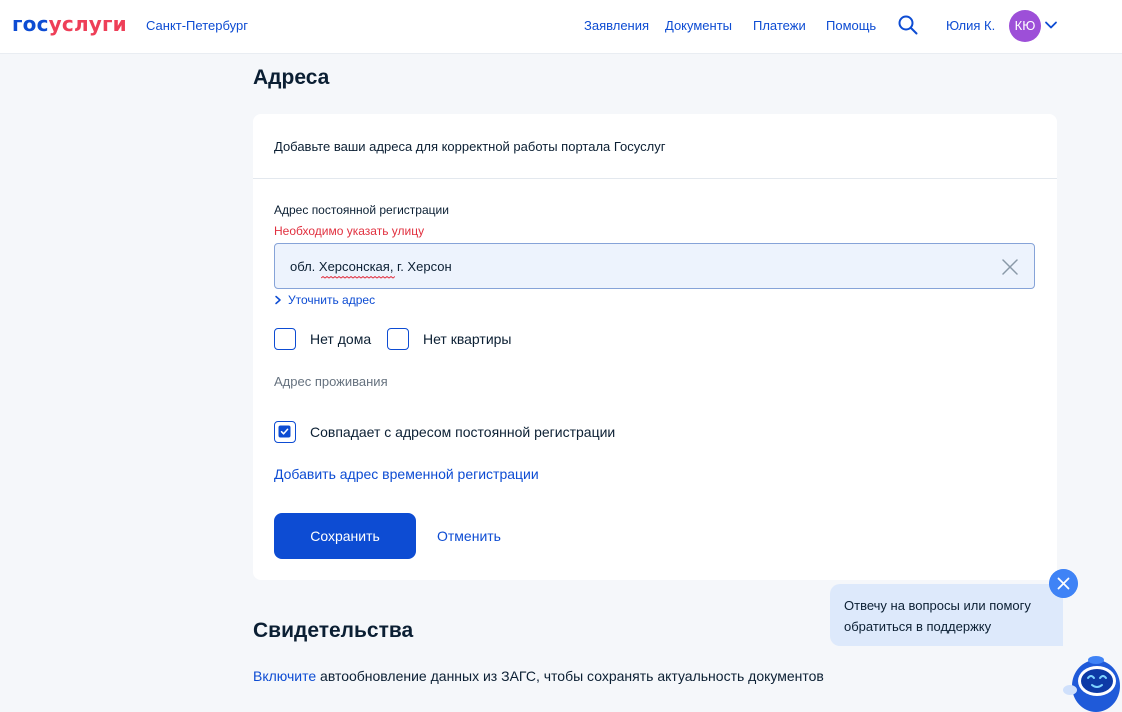  I want to click on certificates-heading: Свидетельства, so click(333, 630).